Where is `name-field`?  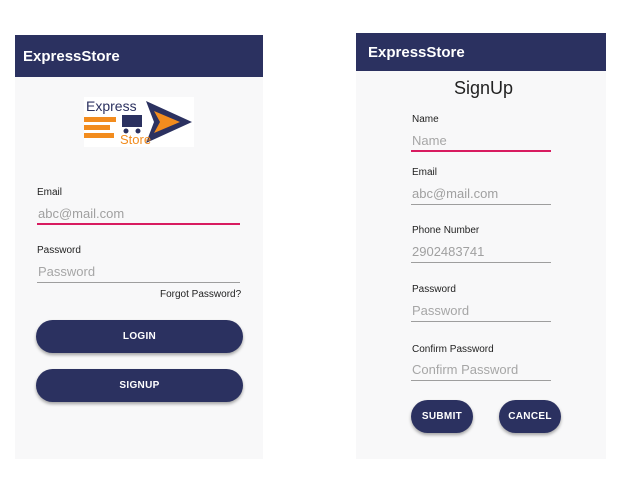 name-field is located at coordinates (481, 142).